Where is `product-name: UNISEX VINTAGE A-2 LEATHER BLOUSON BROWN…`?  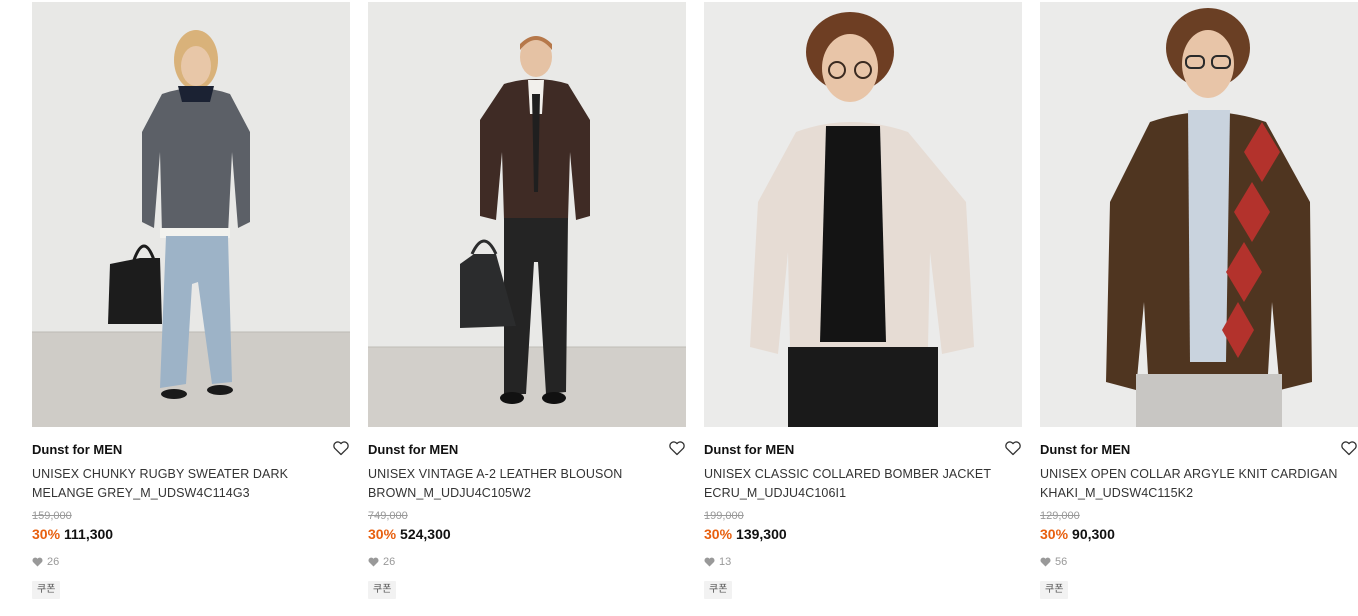 product-name: UNISEX VINTAGE A-2 LEATHER BLOUSON BROWN… is located at coordinates (527, 484).